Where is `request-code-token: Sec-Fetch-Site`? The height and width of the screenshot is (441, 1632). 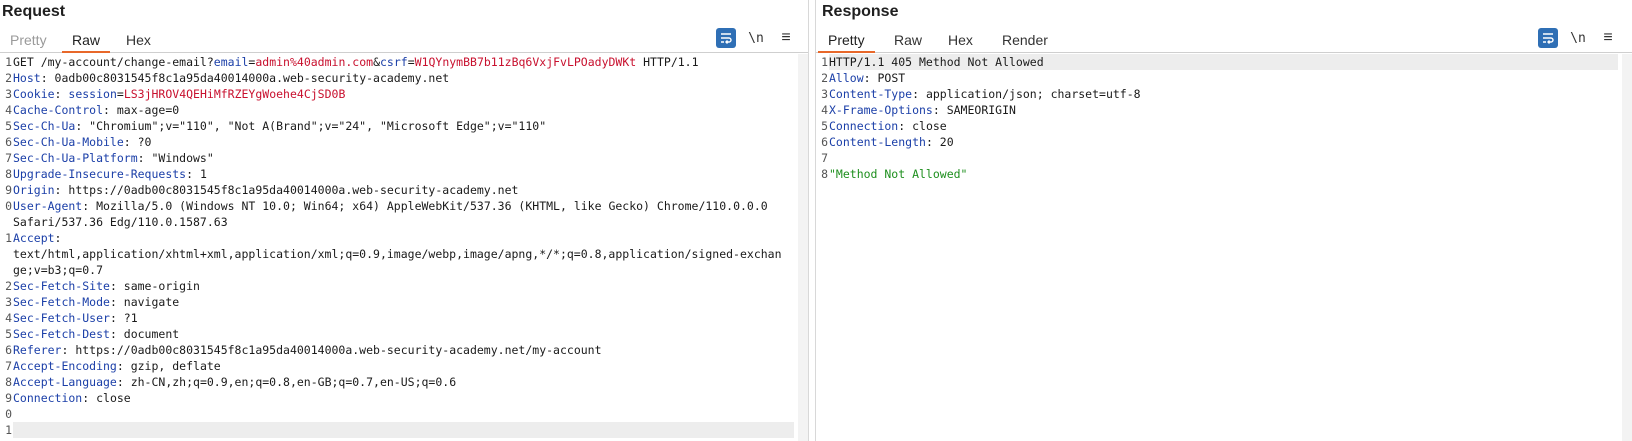
request-code-token: Sec-Fetch-Site is located at coordinates (61, 286).